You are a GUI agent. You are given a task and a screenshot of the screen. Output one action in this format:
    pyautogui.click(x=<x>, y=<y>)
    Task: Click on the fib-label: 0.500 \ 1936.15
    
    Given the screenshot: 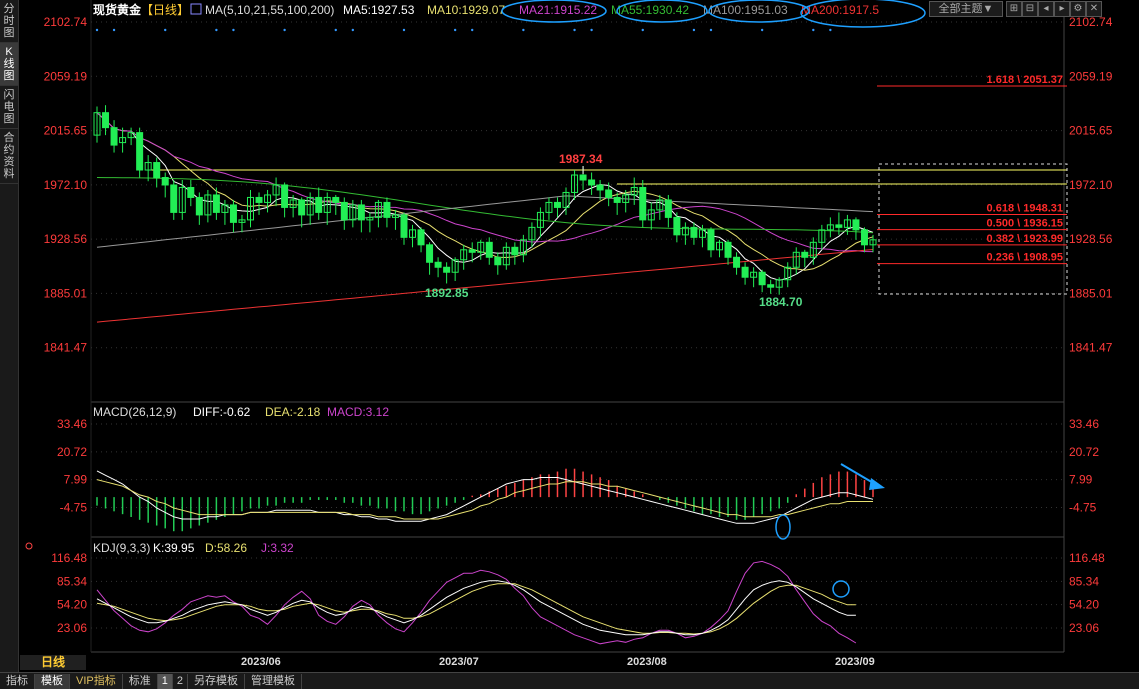 What is the action you would take?
    pyautogui.click(x=1025, y=224)
    